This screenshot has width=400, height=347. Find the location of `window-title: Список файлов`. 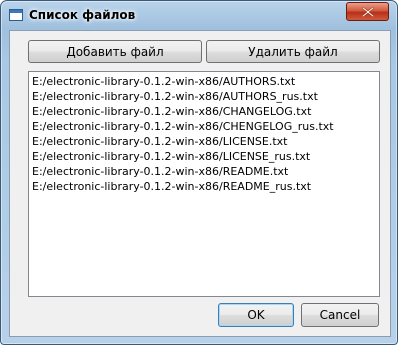

window-title: Список файлов is located at coordinates (82, 15).